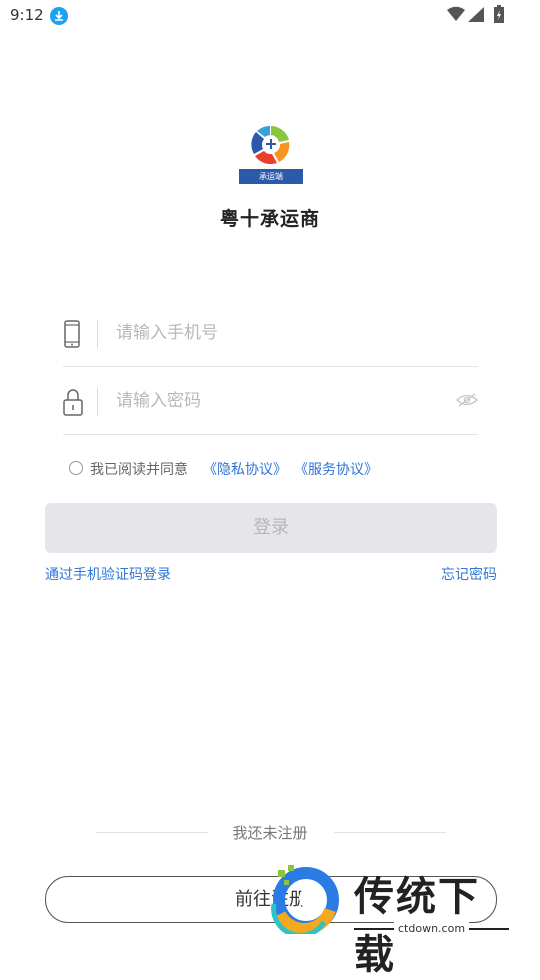  Describe the element at coordinates (245, 469) in the screenshot. I see `privacy-agreement-link: 《隐私协议》` at that location.